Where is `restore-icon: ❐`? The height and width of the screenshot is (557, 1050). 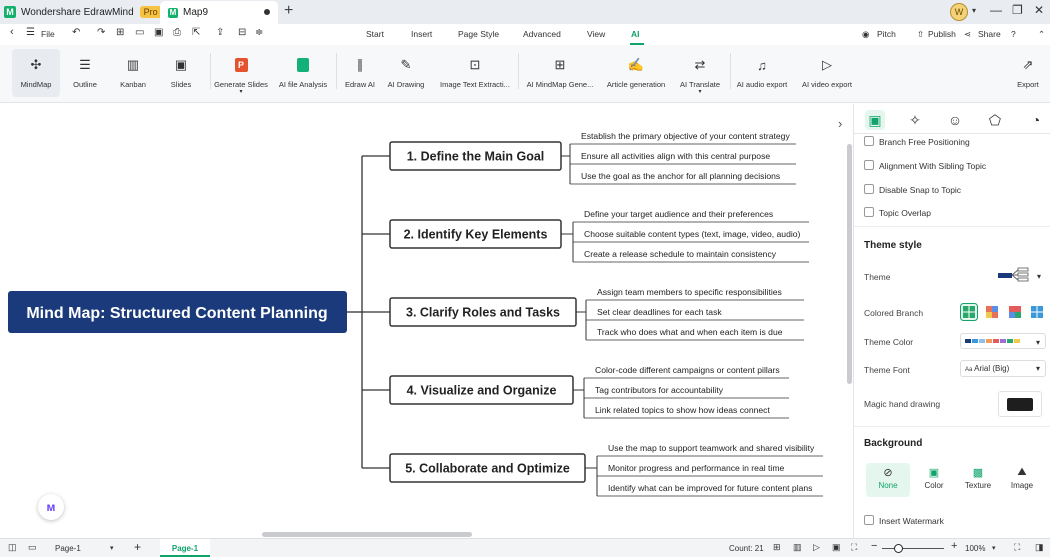 restore-icon: ❐ is located at coordinates (1017, 10).